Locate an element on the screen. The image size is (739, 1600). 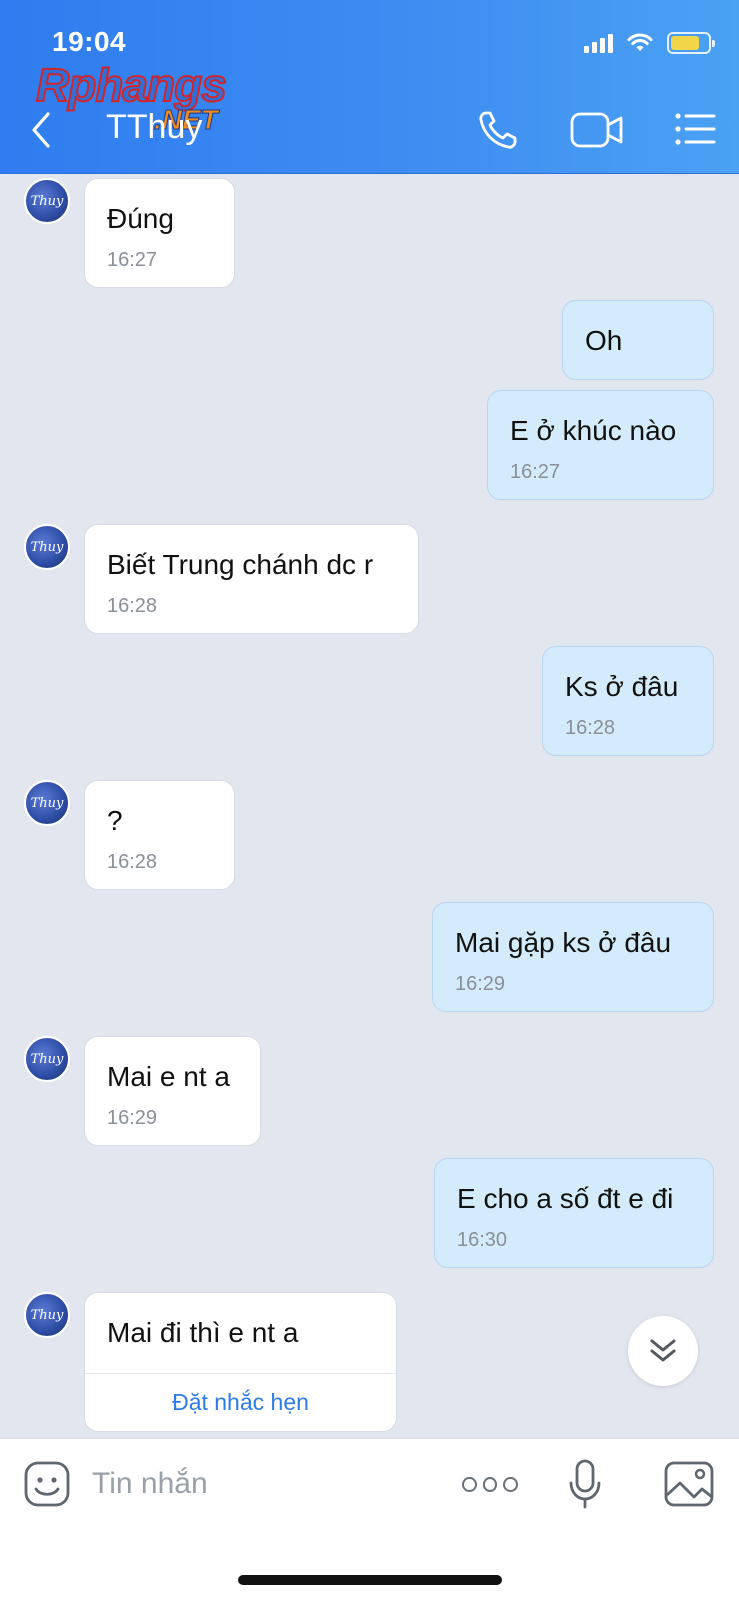
message-bubble-incoming: Đúng 16:27 is located at coordinates (159, 233).